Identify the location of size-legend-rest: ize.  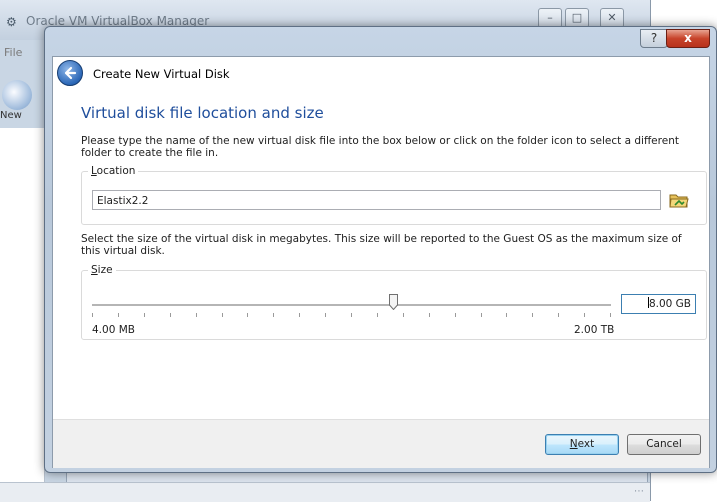
(105, 270).